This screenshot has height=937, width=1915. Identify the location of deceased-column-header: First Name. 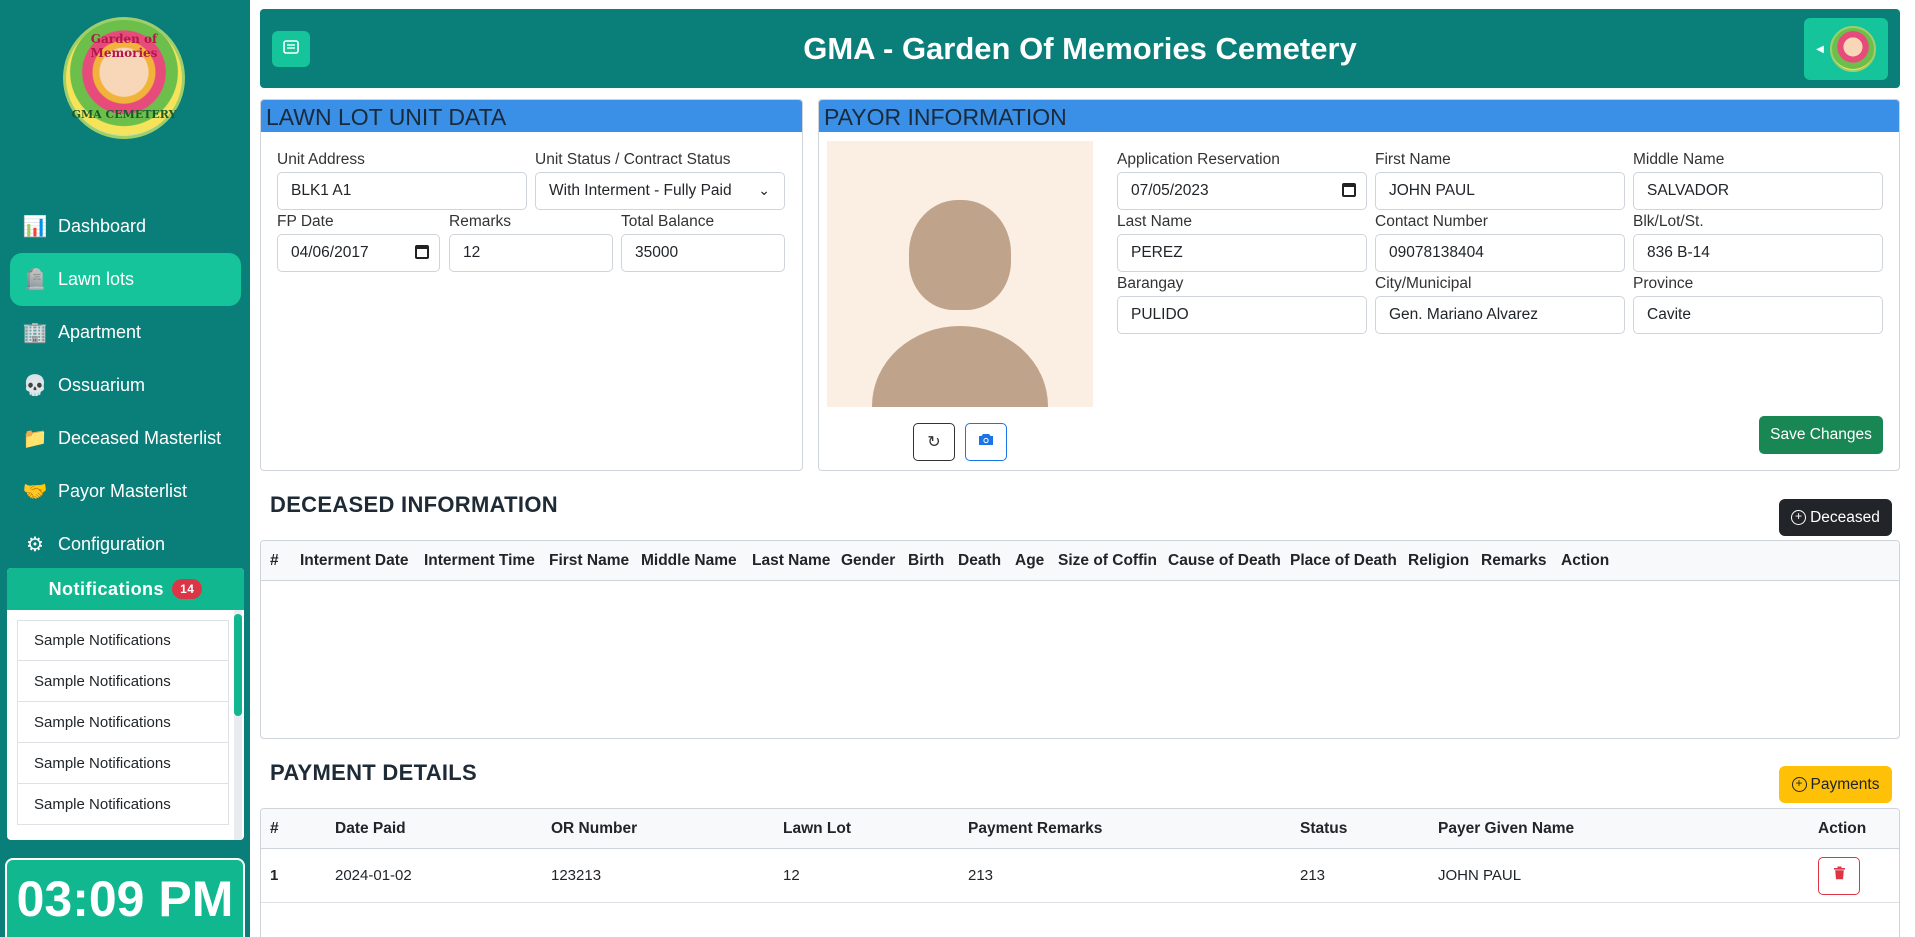
(589, 560).